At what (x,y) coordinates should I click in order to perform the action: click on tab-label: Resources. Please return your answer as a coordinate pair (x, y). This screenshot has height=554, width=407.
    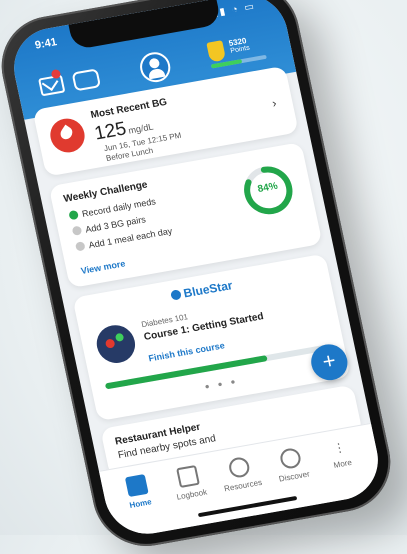
    Looking at the image, I should click on (243, 485).